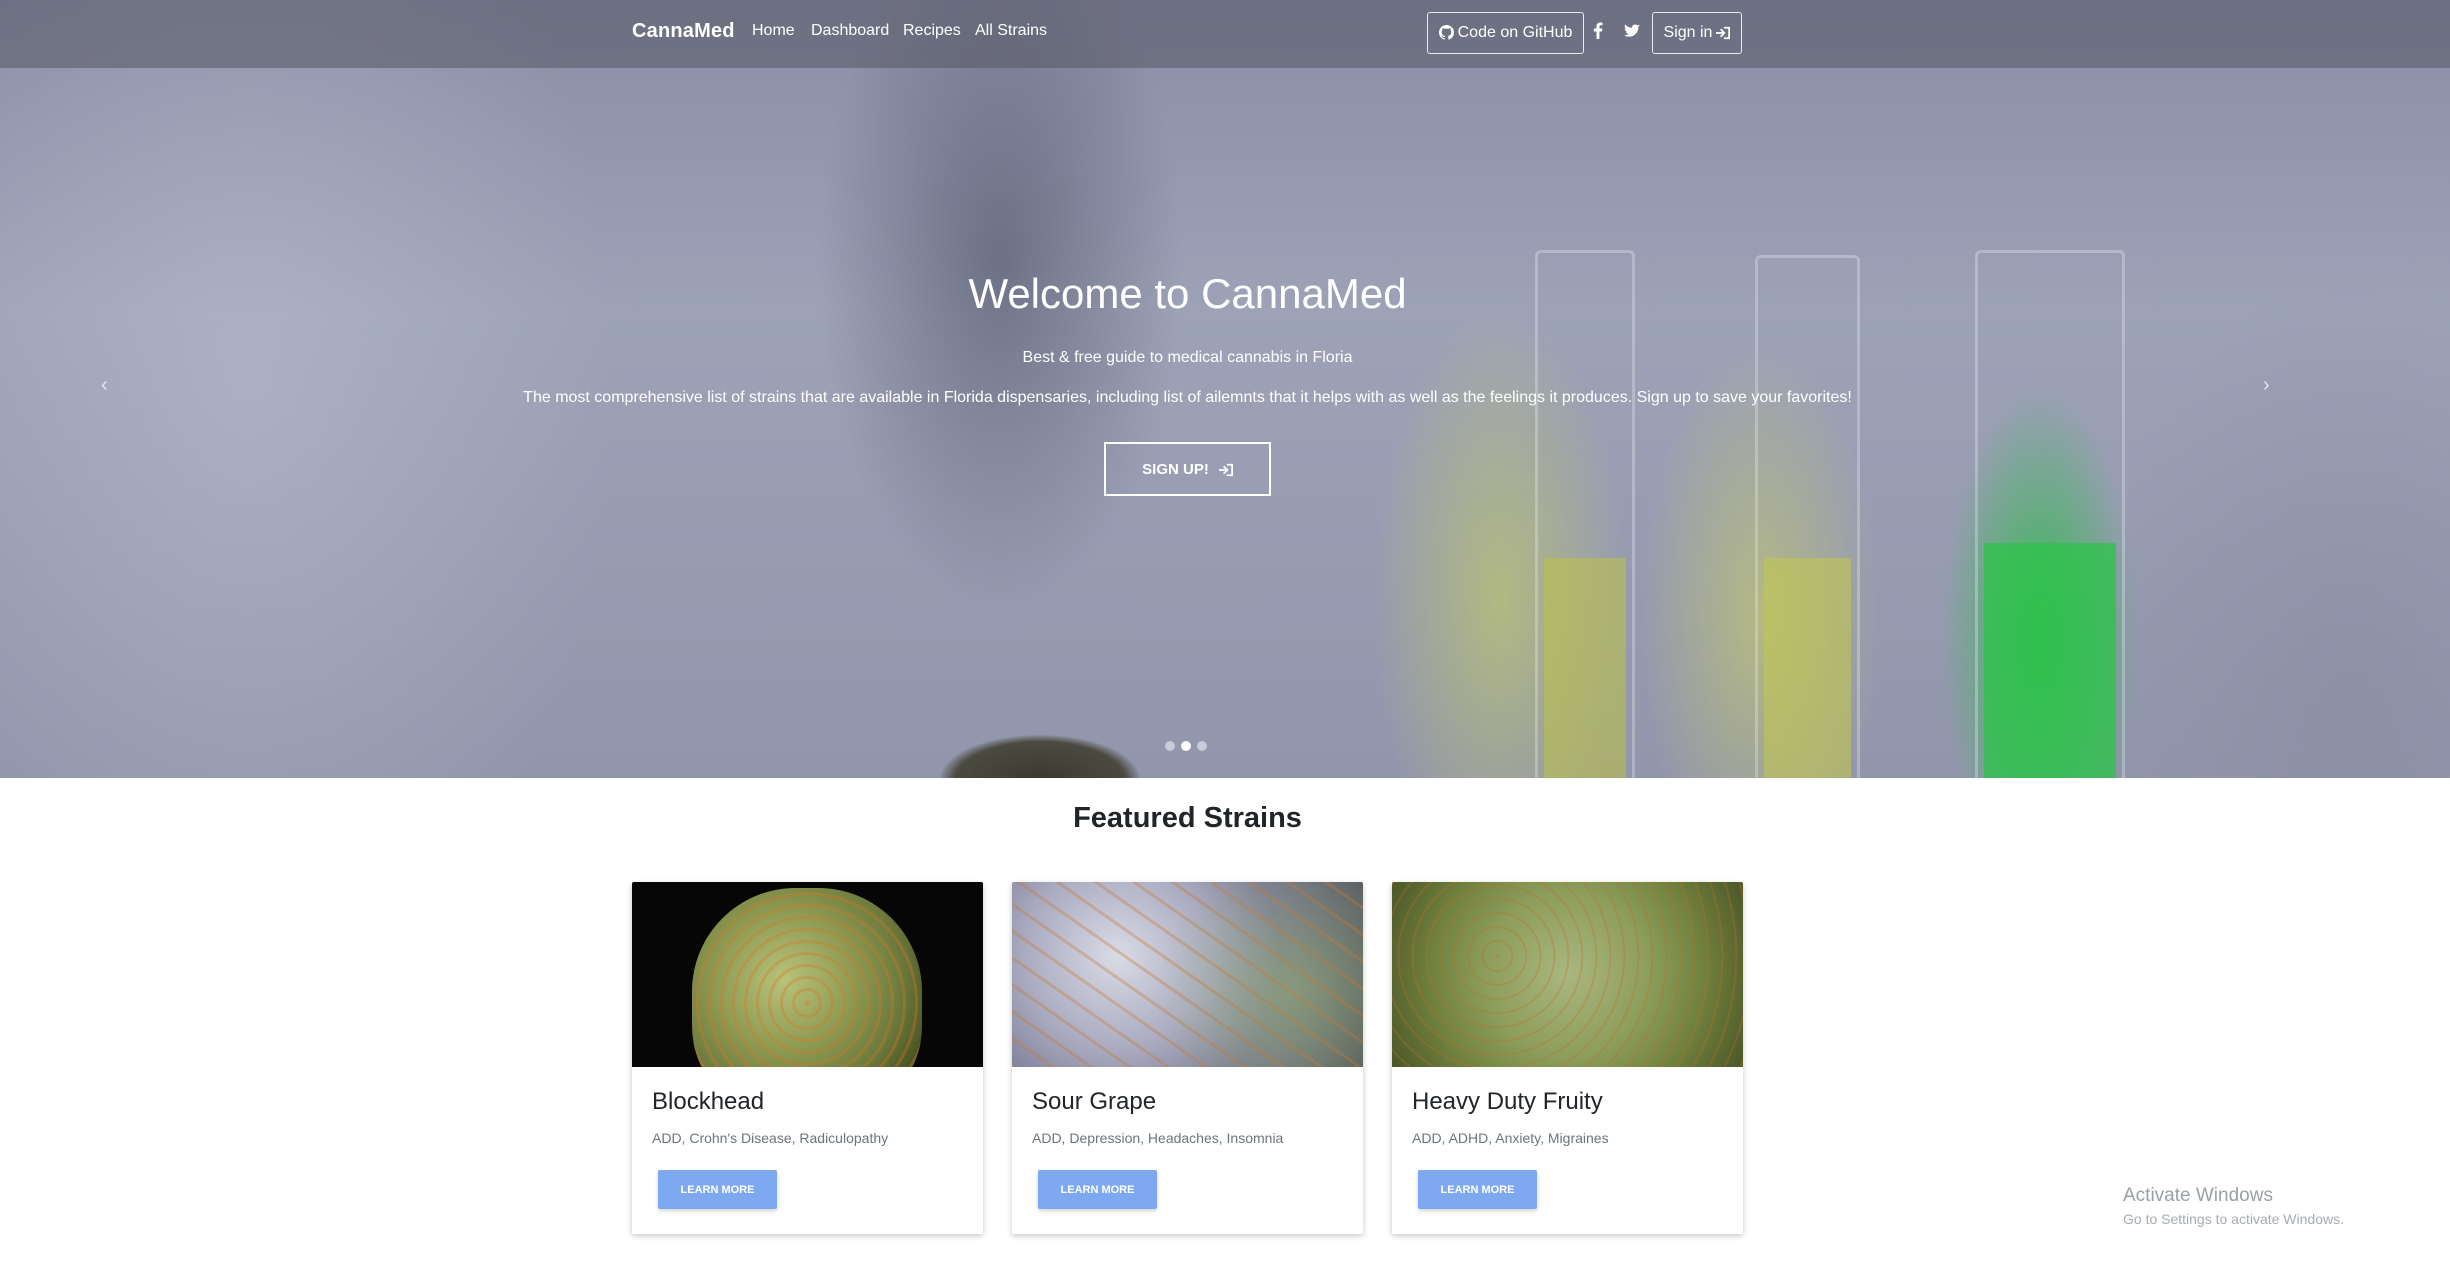 This screenshot has height=1285, width=2450. I want to click on nav-all-strains: All Strains, so click(1011, 31).